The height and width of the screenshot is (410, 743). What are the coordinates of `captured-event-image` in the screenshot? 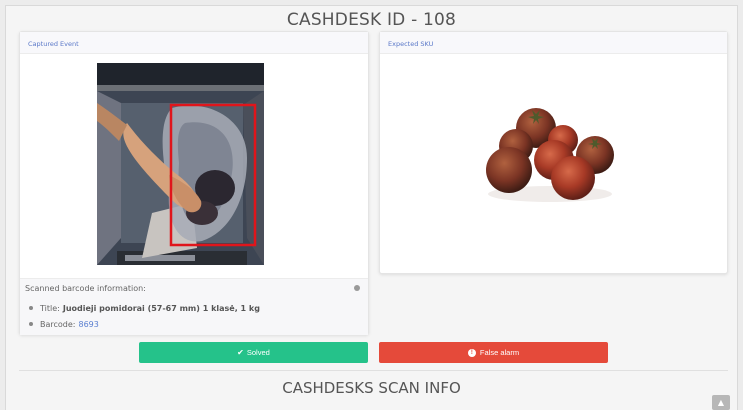 It's located at (180, 164).